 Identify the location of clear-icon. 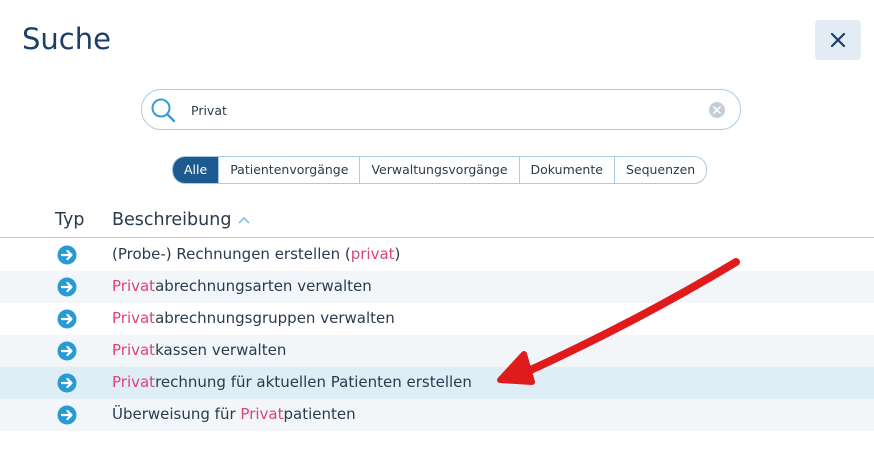
(717, 110).